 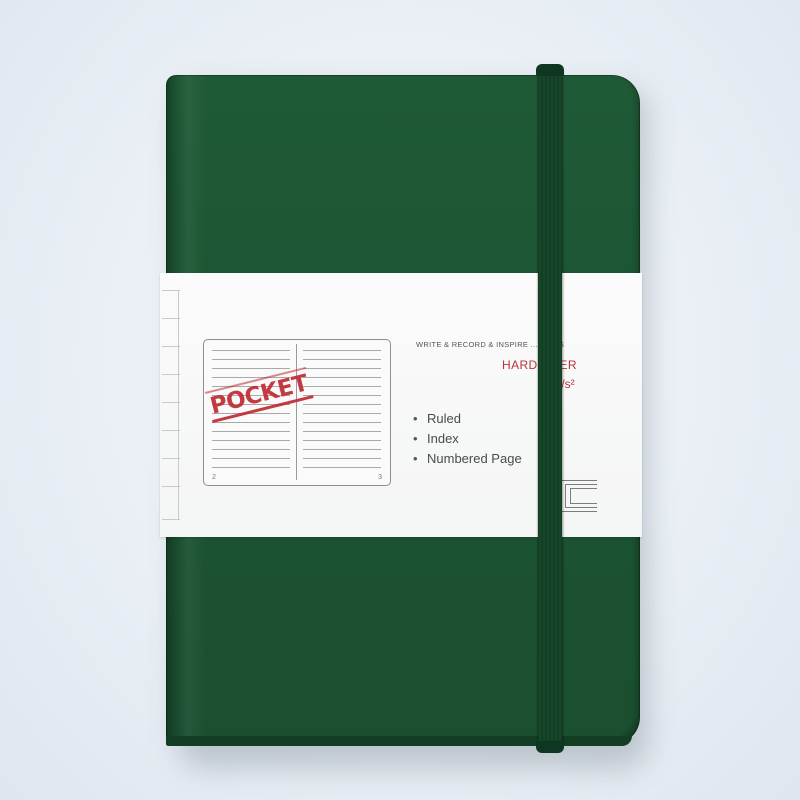 What do you see at coordinates (296, 412) in the screenshot?
I see `illustration-spine` at bounding box center [296, 412].